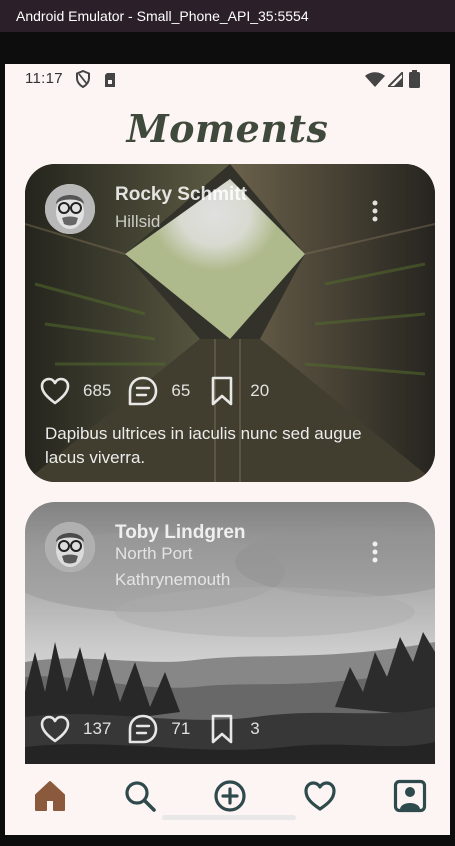 The height and width of the screenshot is (846, 455). I want to click on sim-card-icon, so click(110, 80).